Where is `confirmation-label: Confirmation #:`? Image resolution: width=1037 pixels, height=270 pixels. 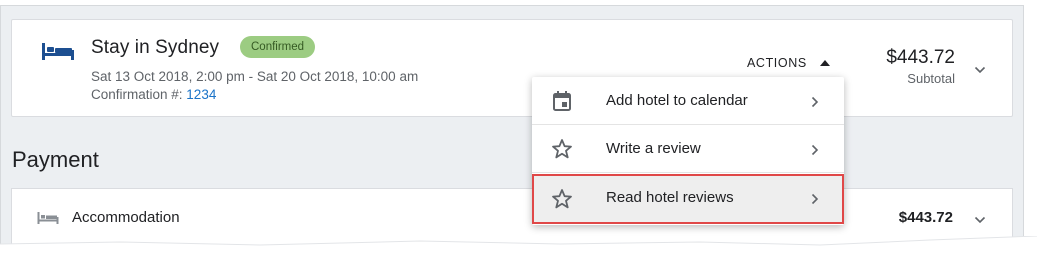 confirmation-label: Confirmation #: is located at coordinates (139, 94).